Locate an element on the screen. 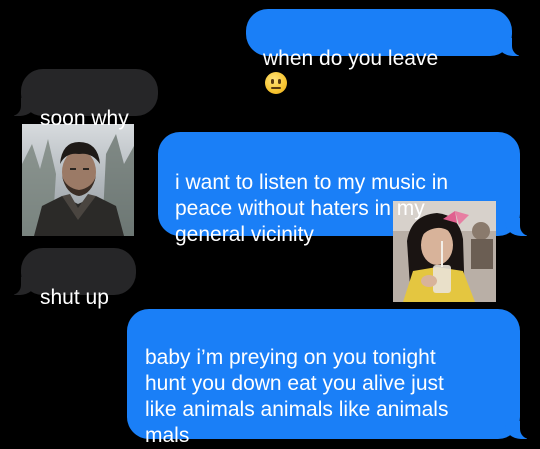  message-text: soon why is located at coordinates (84, 118).